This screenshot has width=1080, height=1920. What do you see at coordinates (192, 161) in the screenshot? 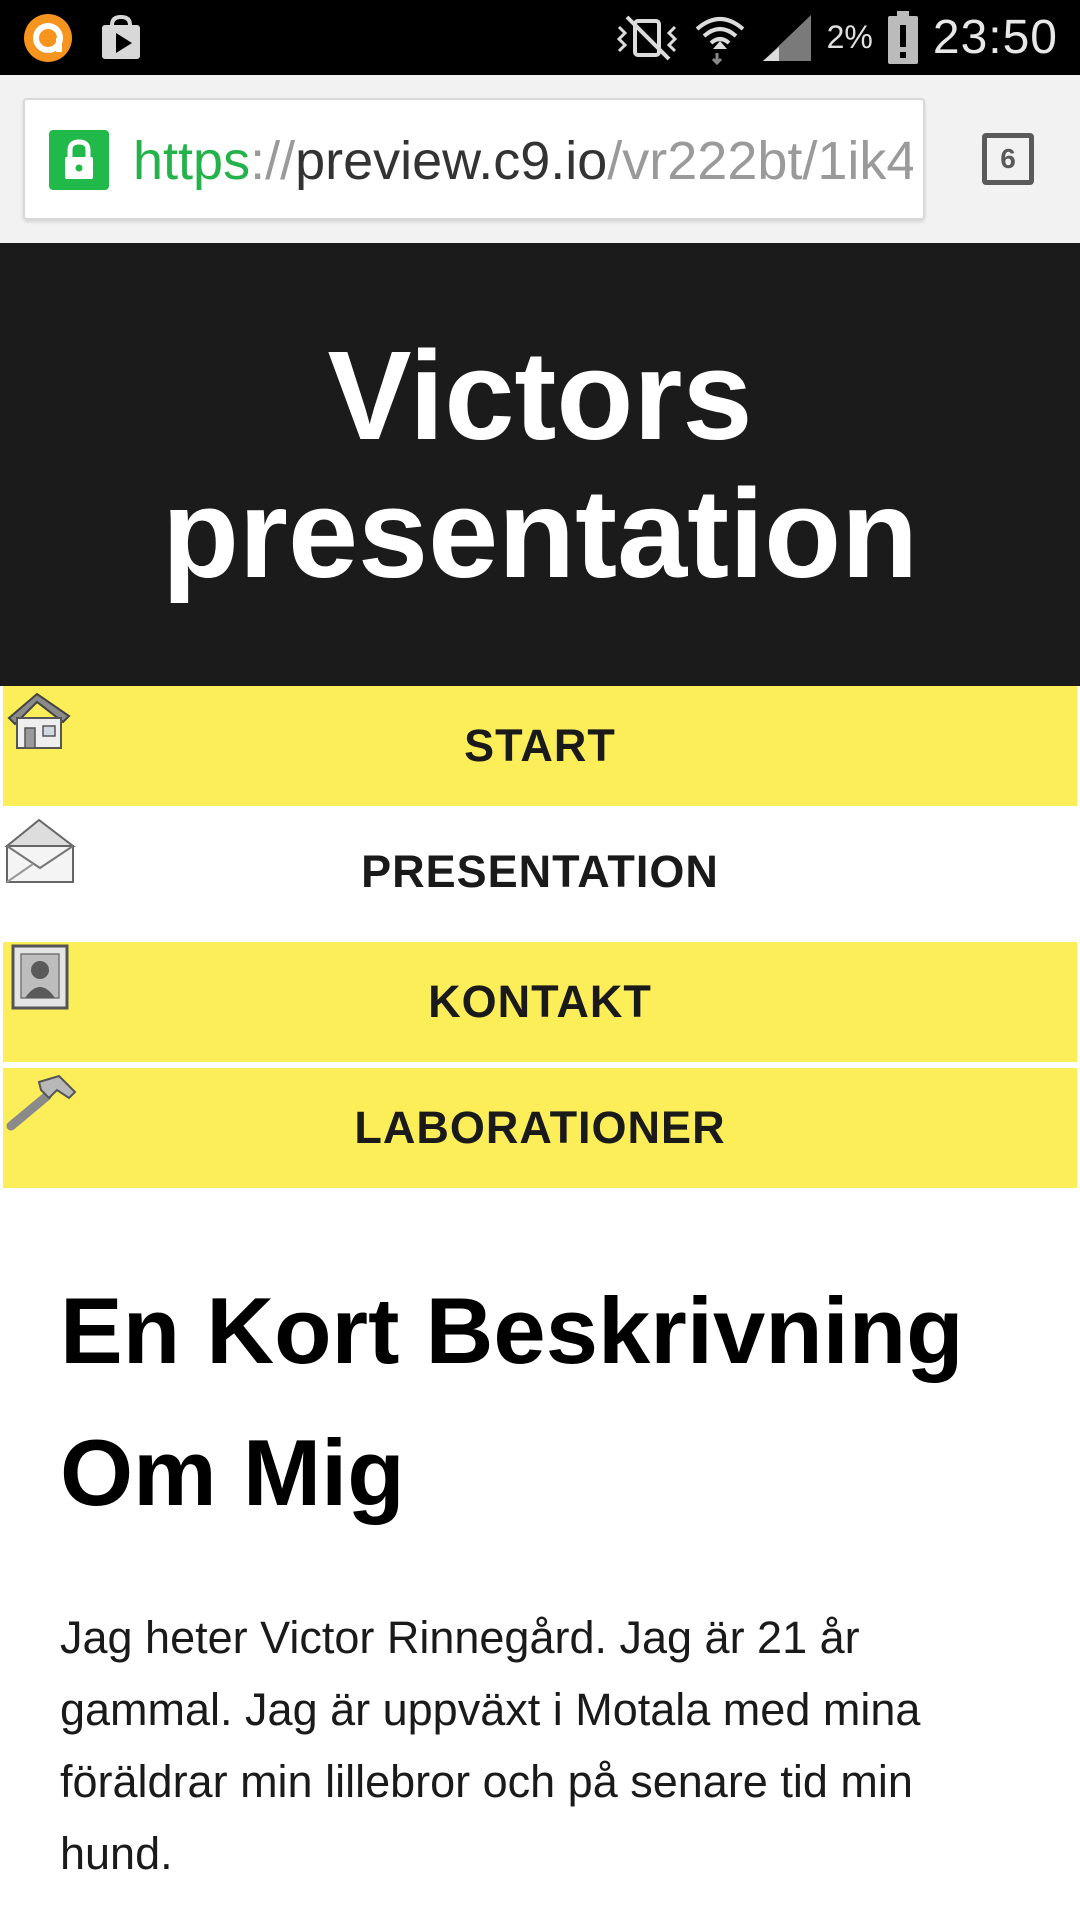
I see `url-scheme: https` at bounding box center [192, 161].